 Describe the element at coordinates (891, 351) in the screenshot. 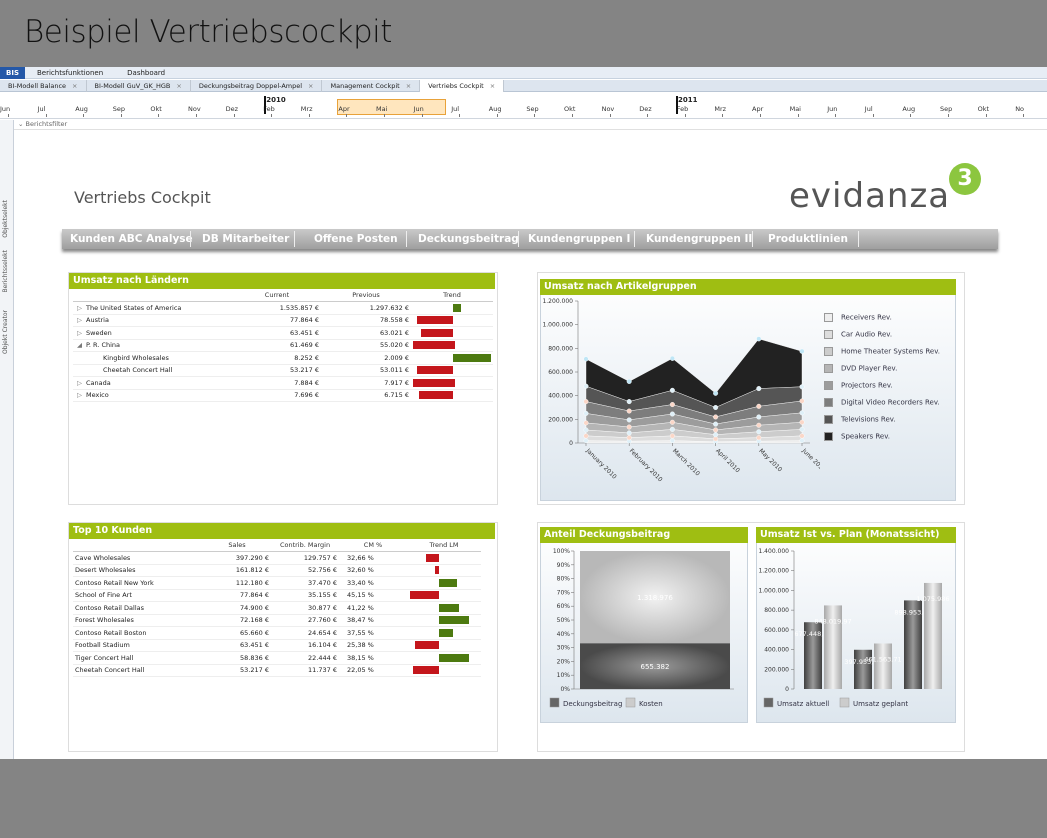

I see `legend-label: Home Theater Systems Rev.` at that location.